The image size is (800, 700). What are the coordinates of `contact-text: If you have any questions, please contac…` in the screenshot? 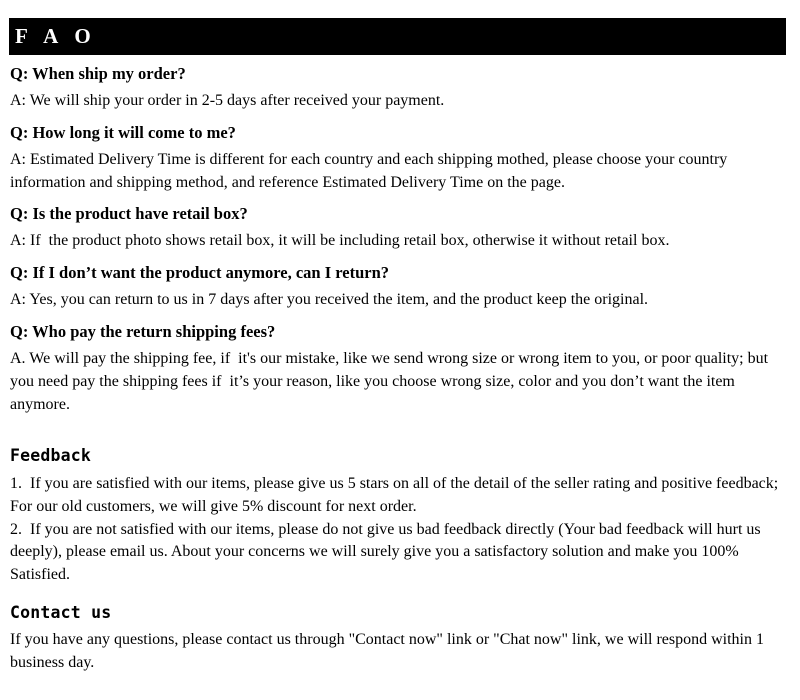 It's located at (389, 651).